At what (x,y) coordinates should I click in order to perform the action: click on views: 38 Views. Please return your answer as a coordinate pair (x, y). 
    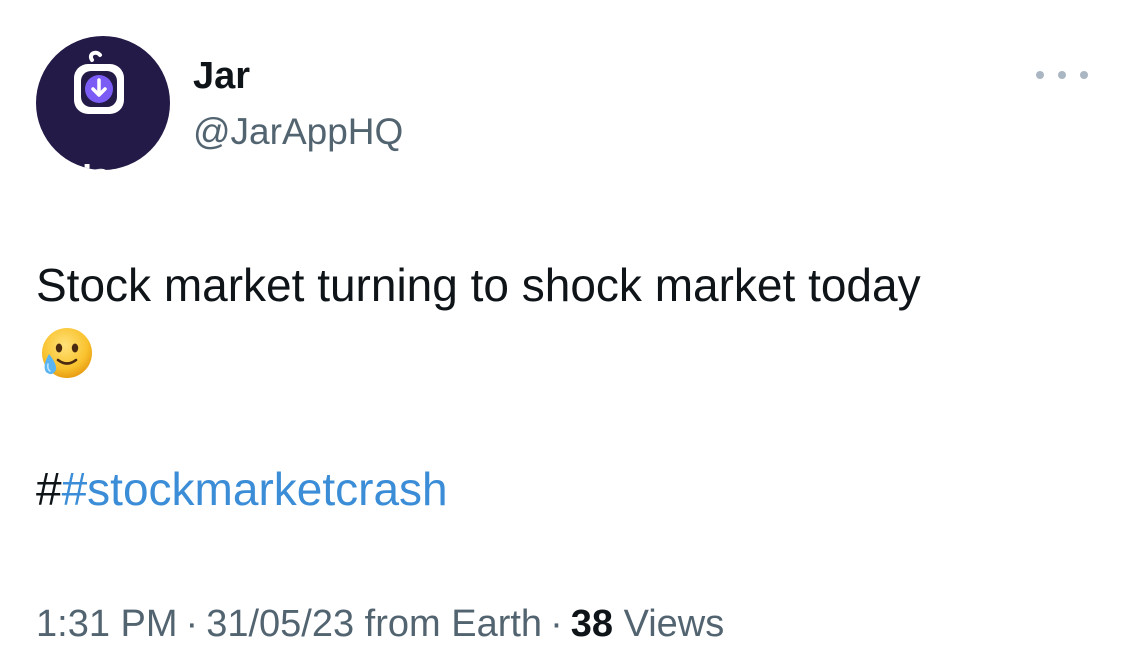
    Looking at the image, I should click on (648, 624).